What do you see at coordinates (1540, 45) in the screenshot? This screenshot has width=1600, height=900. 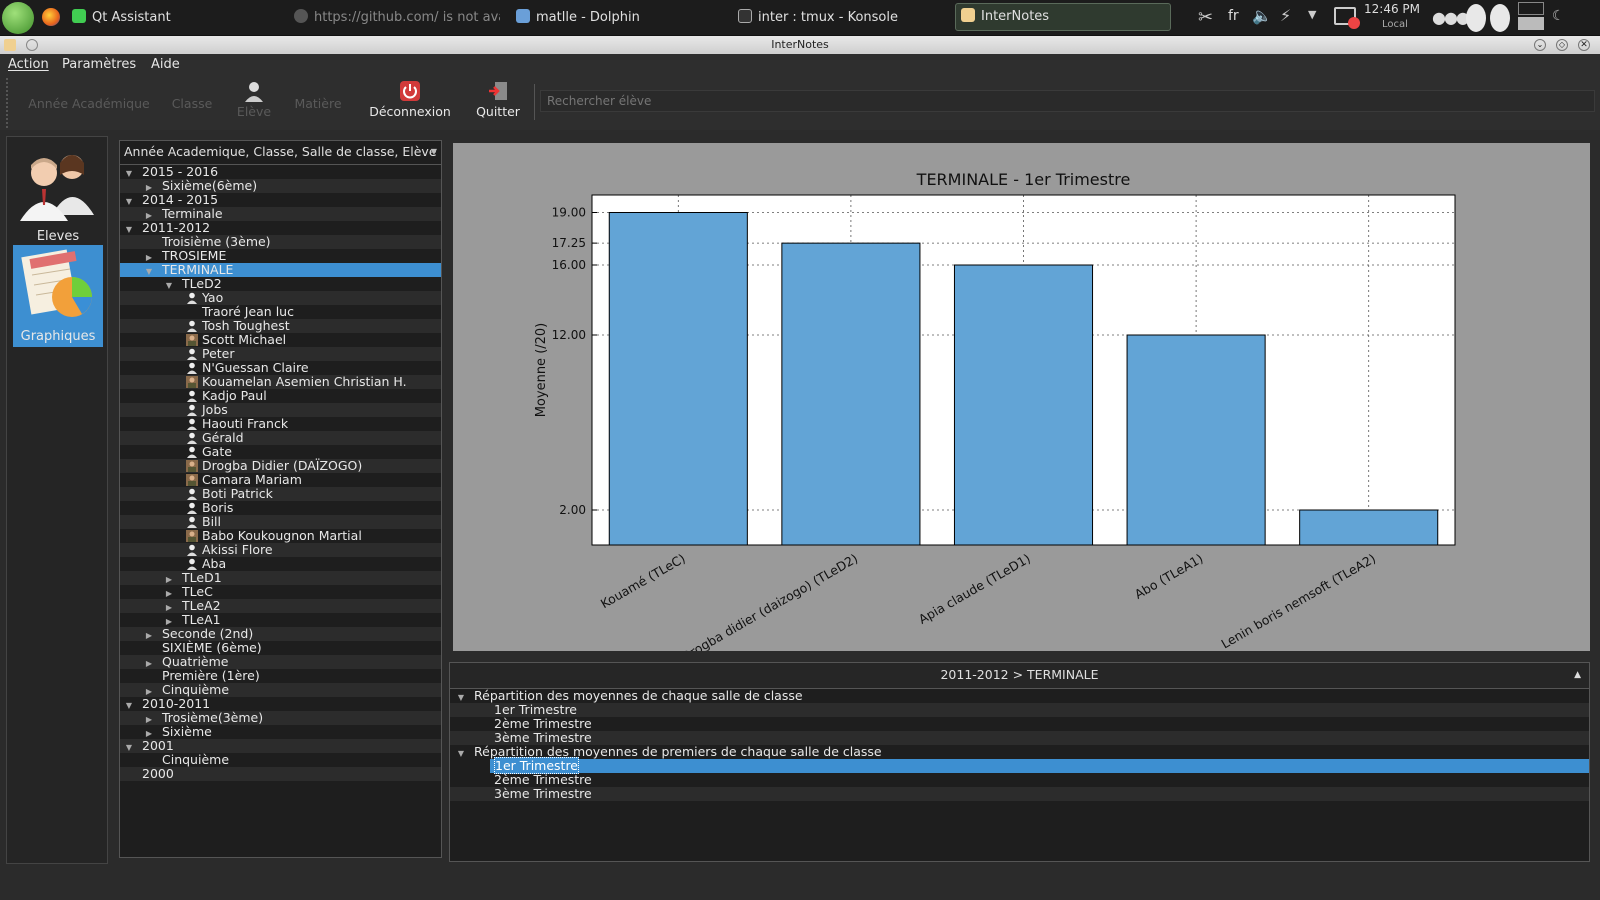 I see `minimize-icon: ⌄` at bounding box center [1540, 45].